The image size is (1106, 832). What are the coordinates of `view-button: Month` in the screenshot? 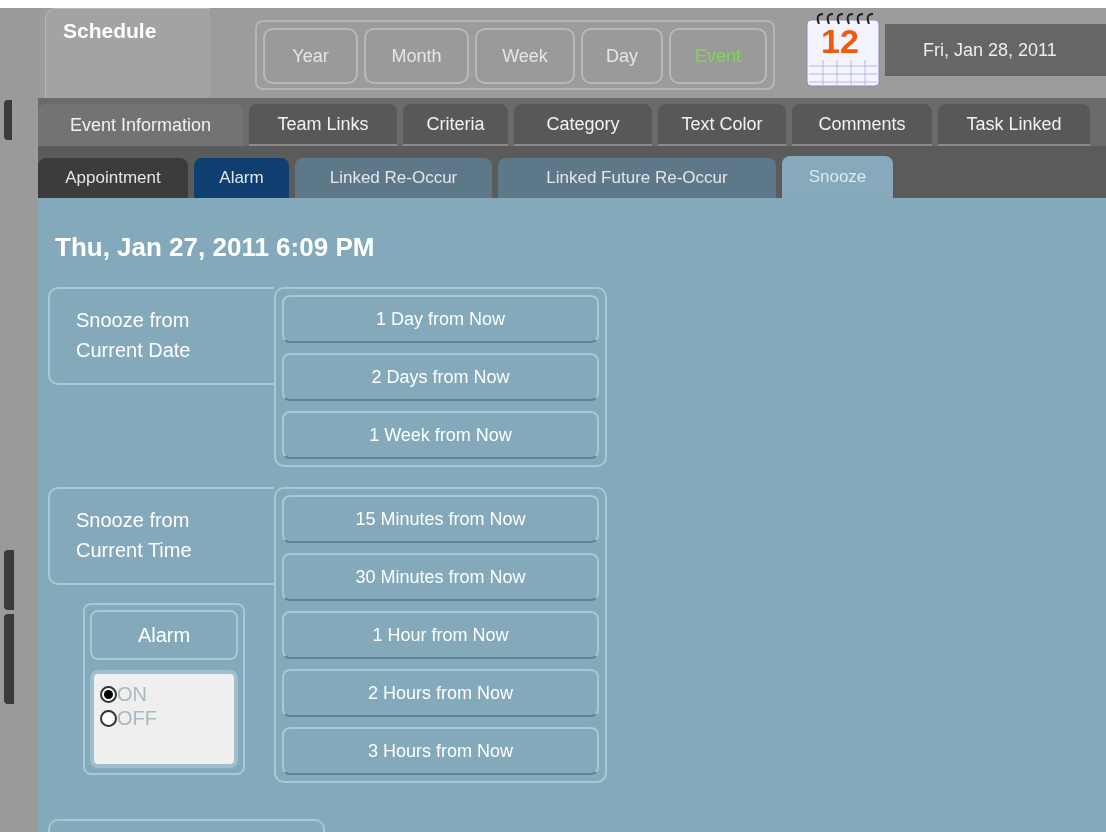 It's located at (416, 56).